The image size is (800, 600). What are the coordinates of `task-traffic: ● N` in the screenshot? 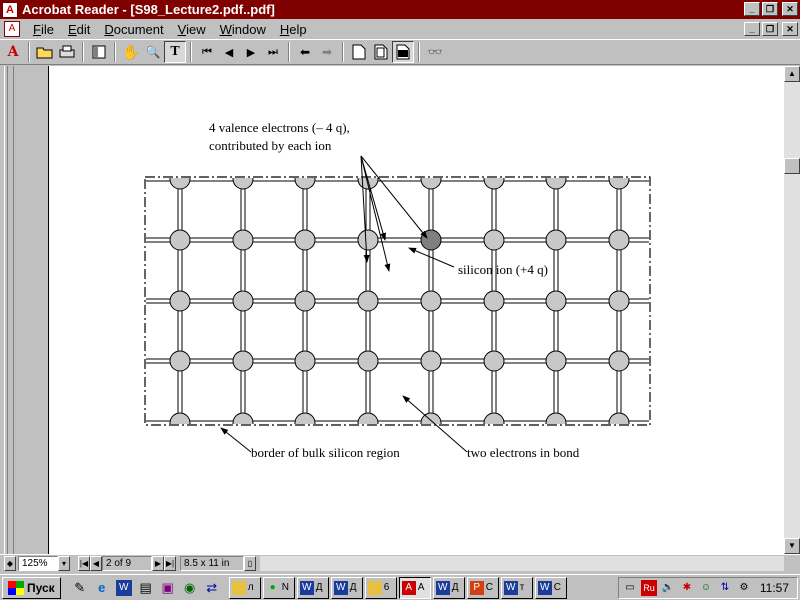 It's located at (278, 587).